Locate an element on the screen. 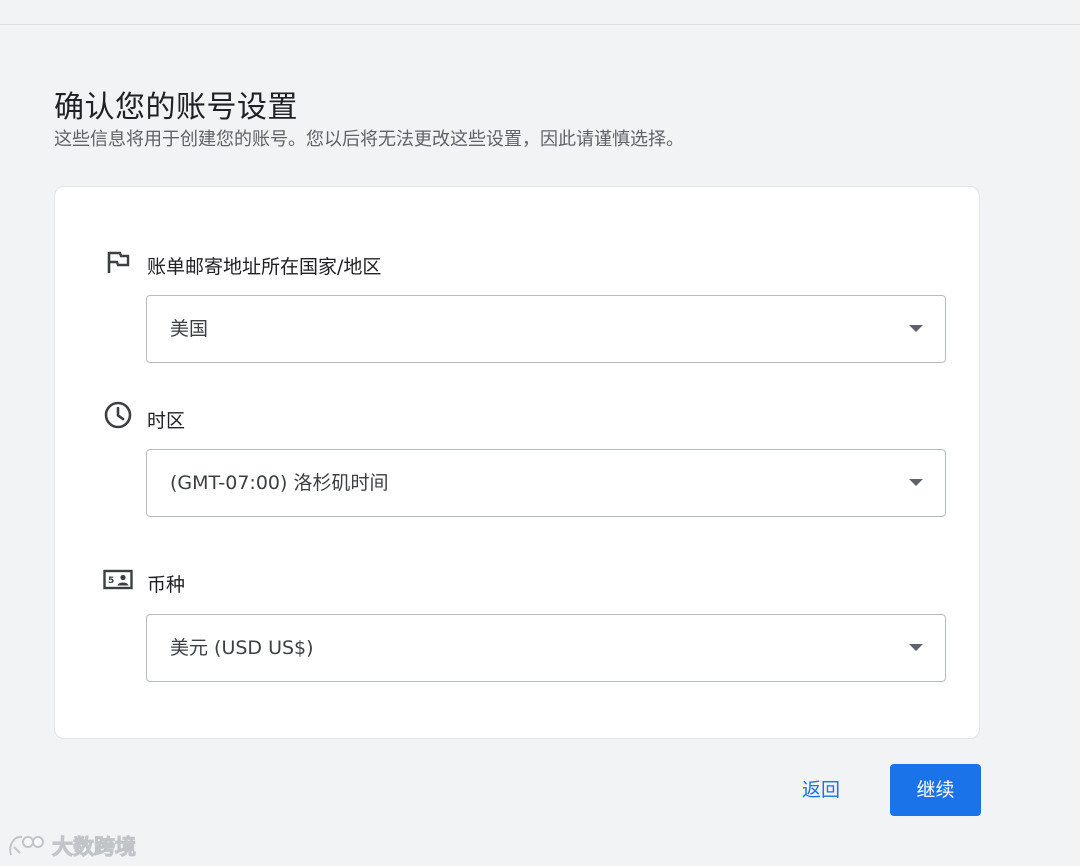  page-title: 确认您的账号设置 is located at coordinates (176, 107).